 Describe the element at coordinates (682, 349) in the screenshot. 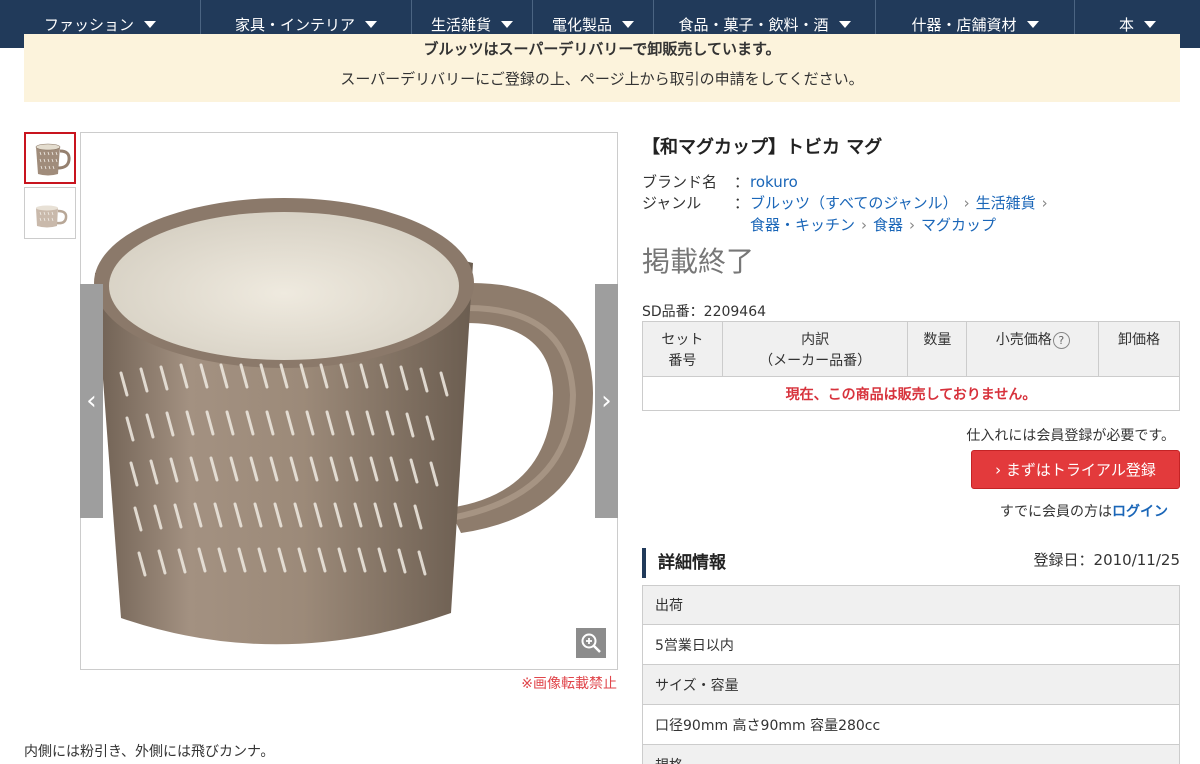

I see `col-set-number: セット 番号` at that location.